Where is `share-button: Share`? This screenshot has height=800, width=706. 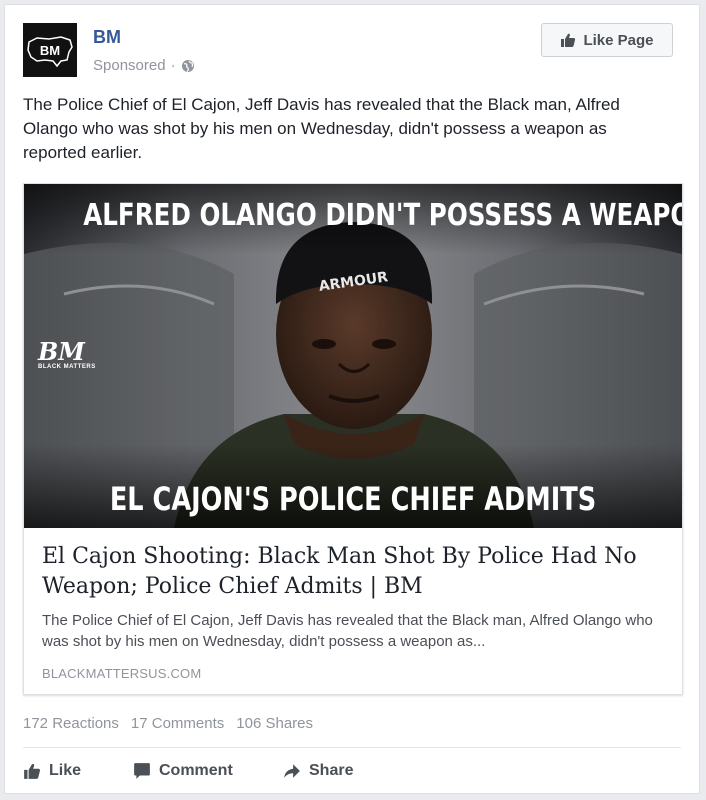
share-button: Share is located at coordinates (338, 771).